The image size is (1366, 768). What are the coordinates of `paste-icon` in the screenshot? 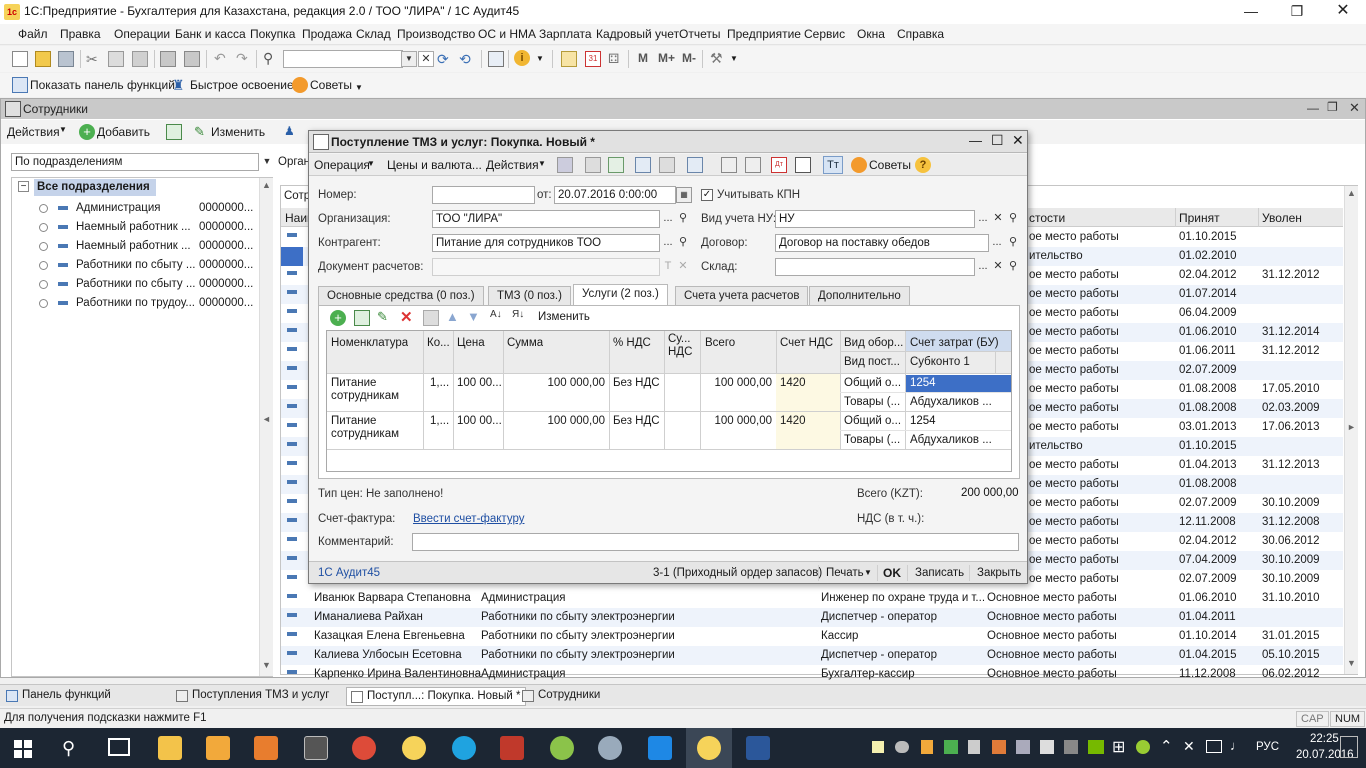 It's located at (140, 59).